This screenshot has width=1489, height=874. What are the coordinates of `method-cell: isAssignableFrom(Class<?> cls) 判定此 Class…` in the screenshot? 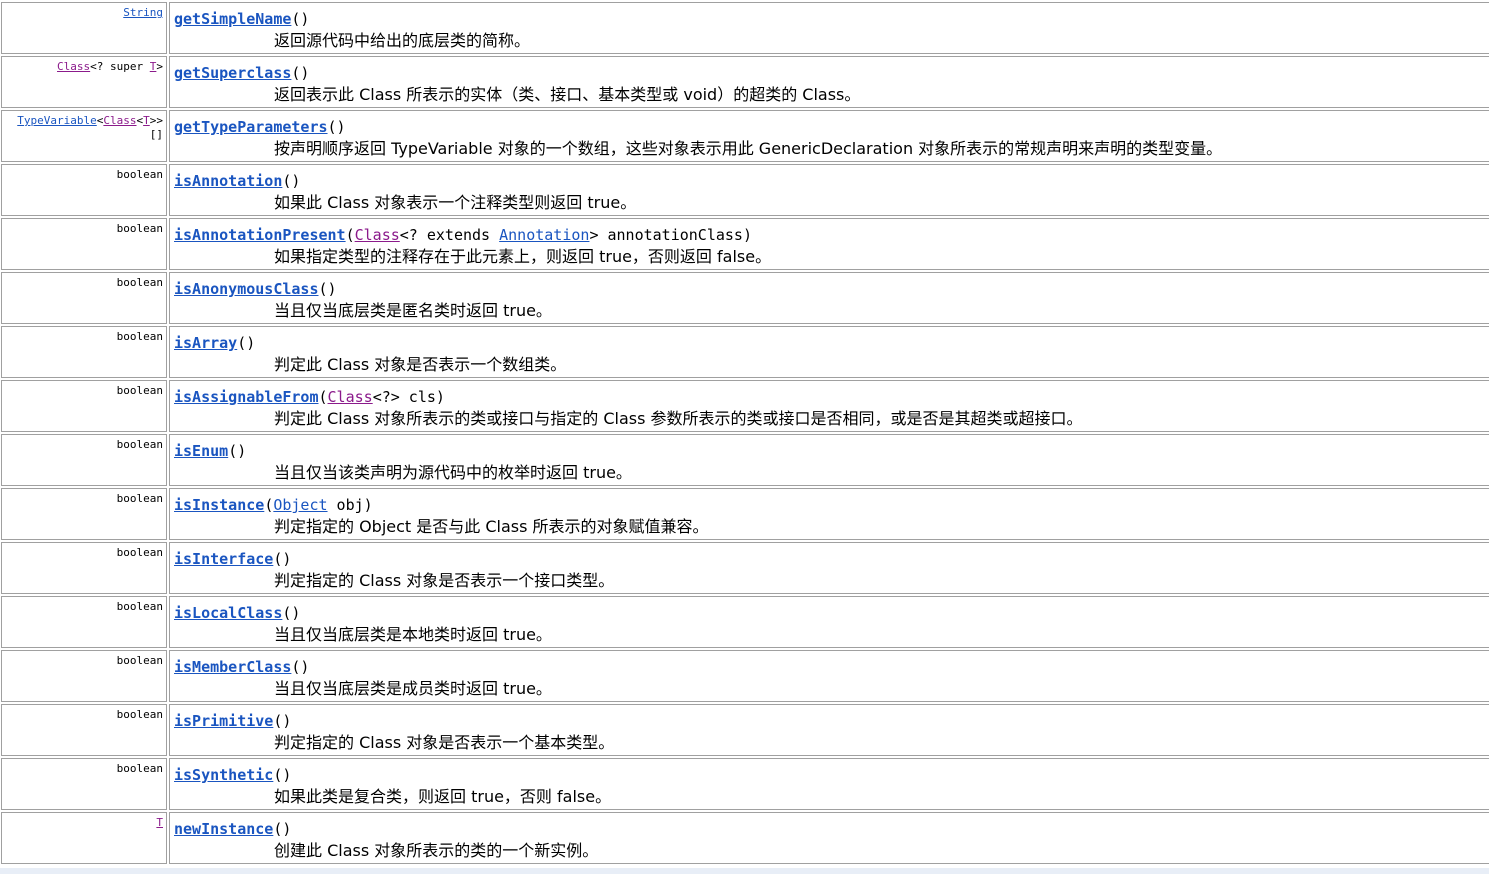 It's located at (829, 406).